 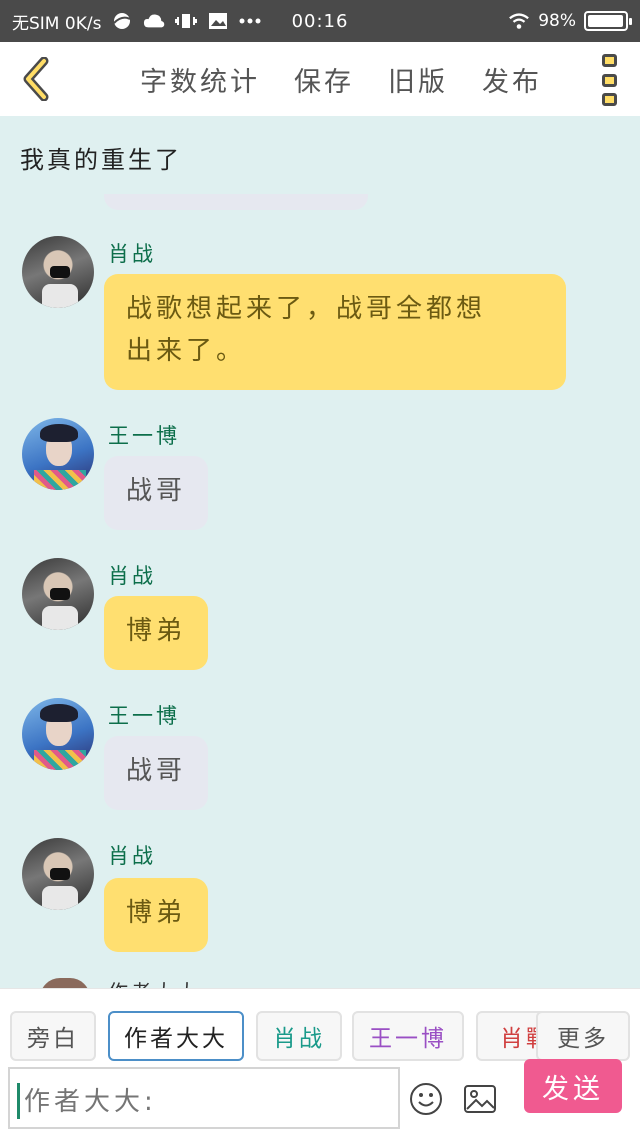 I want to click on editor-toolbar: 字数统计 保存 旧版 发布, so click(x=320, y=79).